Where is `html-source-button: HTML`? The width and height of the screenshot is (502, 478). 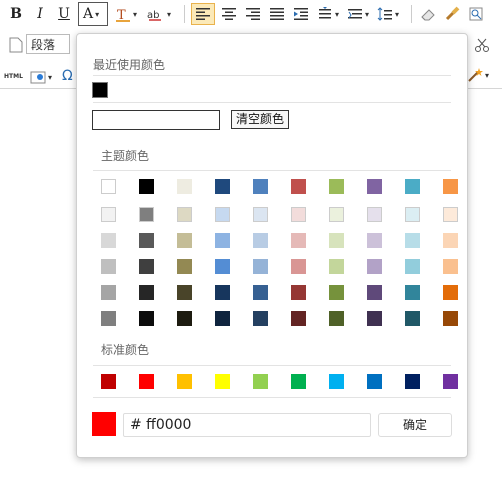 html-source-button: HTML is located at coordinates (13, 76).